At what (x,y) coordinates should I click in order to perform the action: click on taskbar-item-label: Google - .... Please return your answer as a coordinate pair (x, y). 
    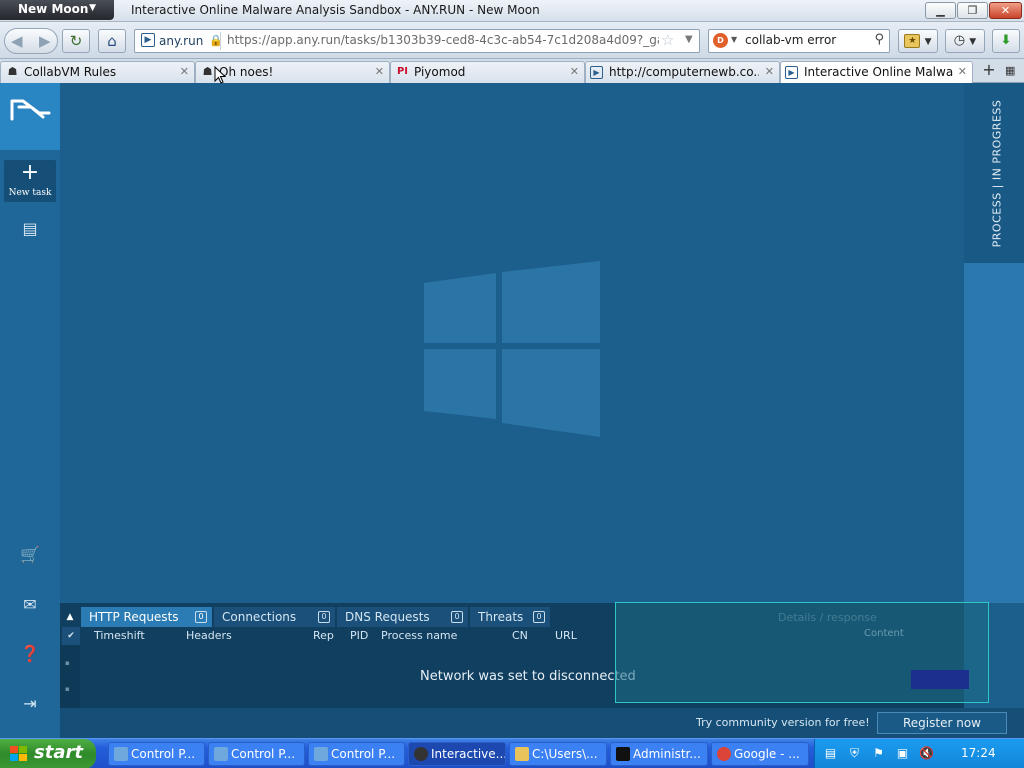
    Looking at the image, I should click on (767, 754).